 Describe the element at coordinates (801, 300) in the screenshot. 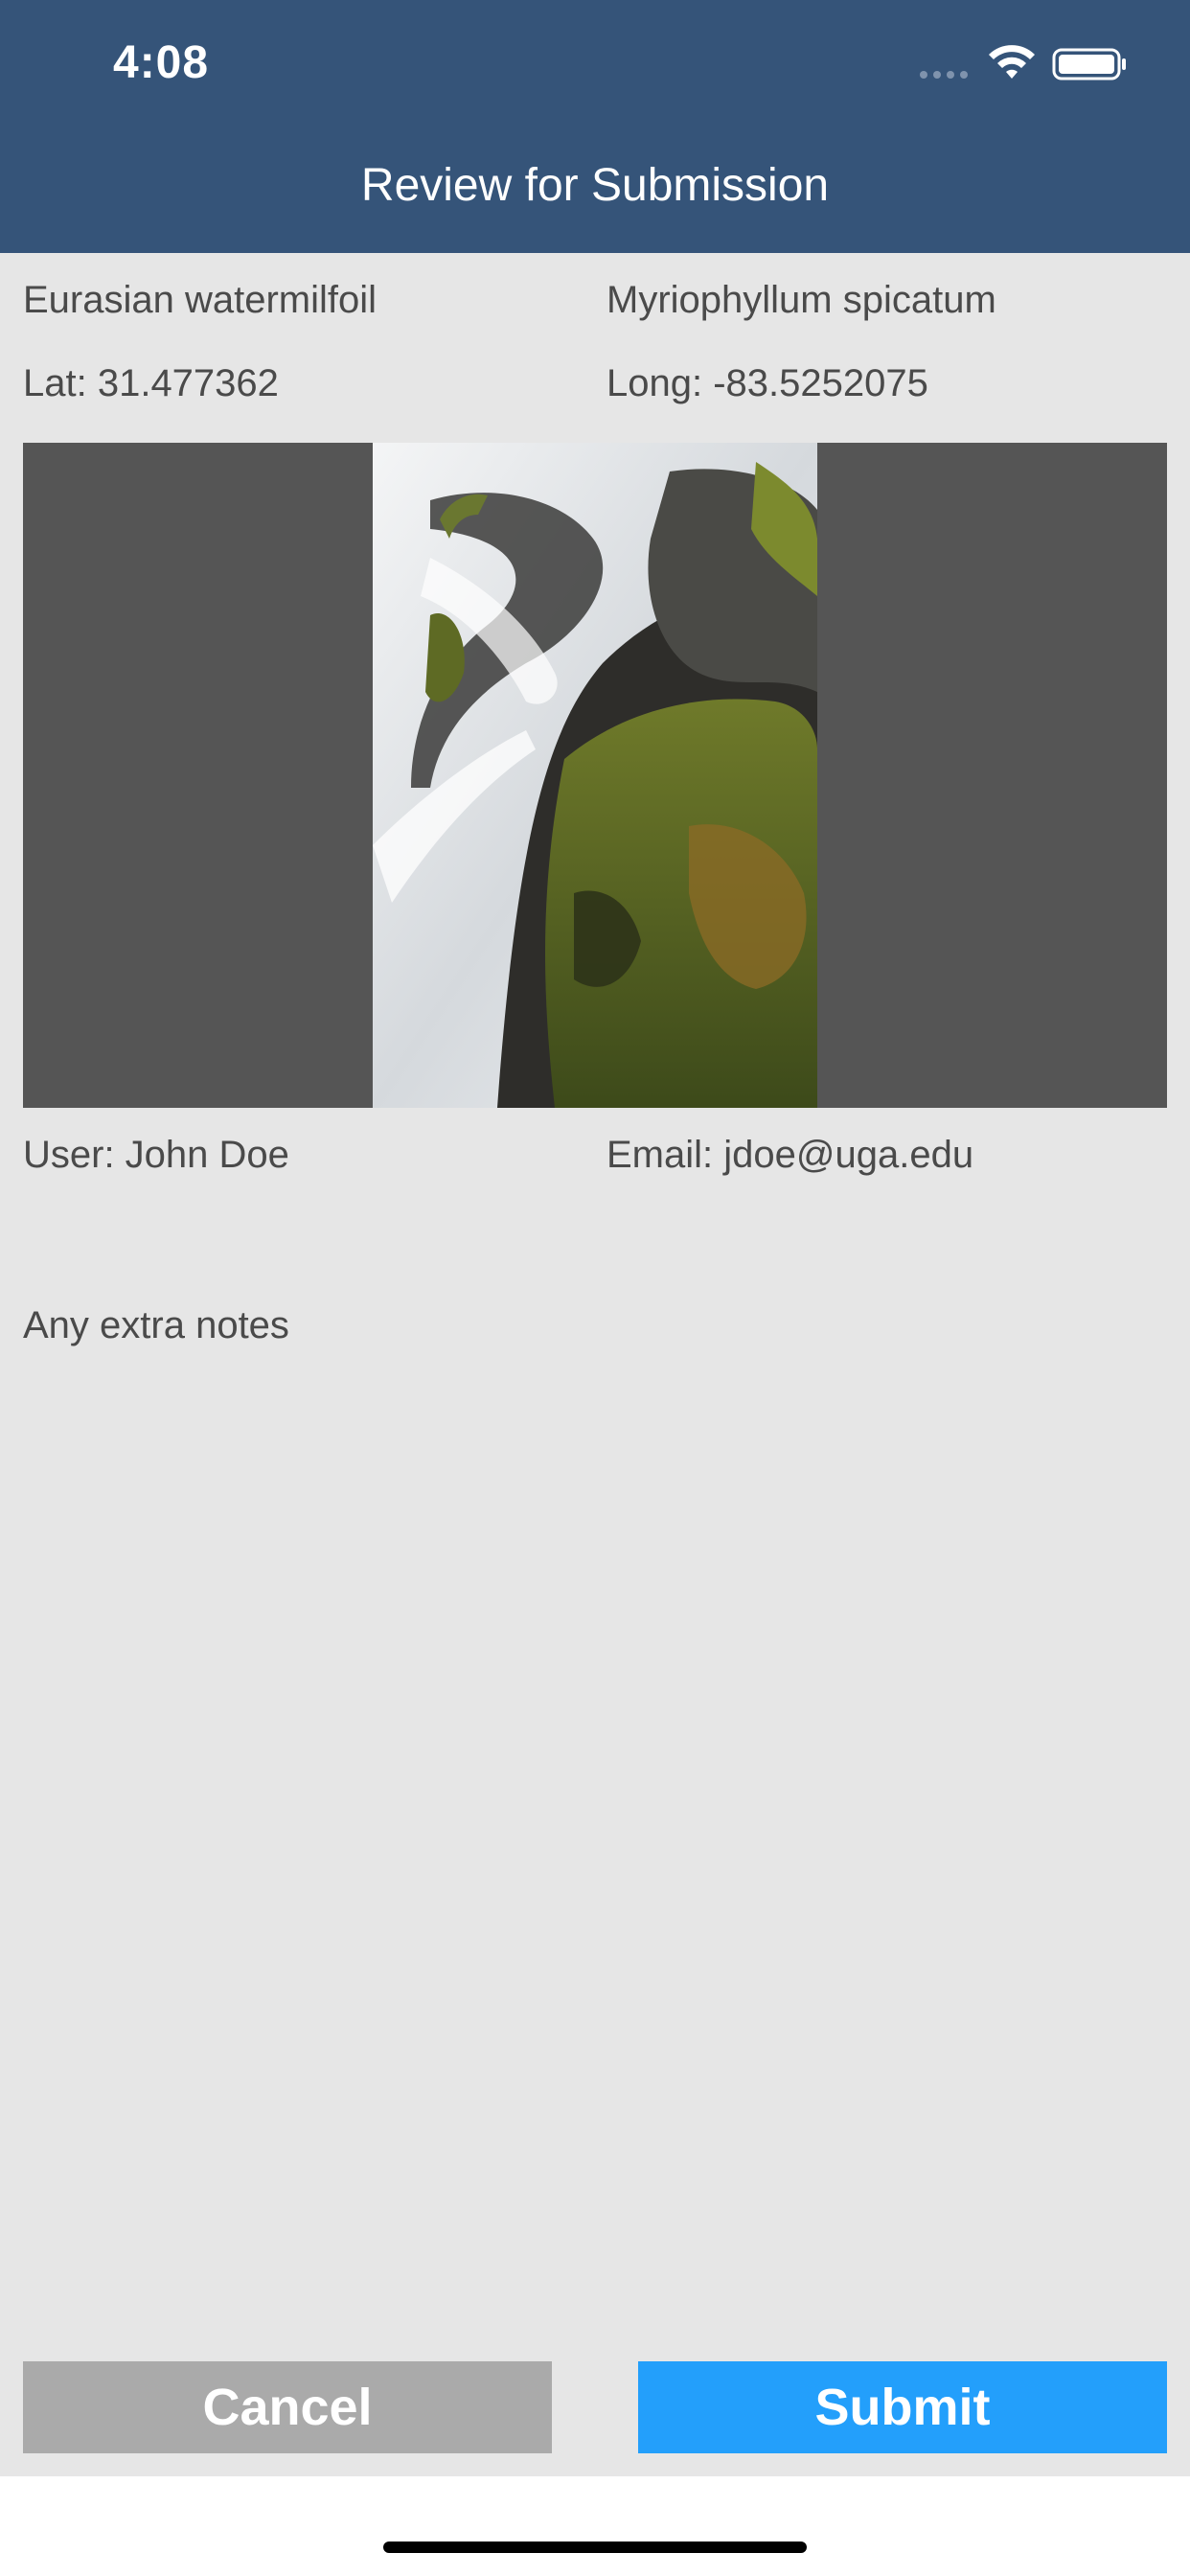

I see `scientific-name: Myriophyllum spicatum` at that location.